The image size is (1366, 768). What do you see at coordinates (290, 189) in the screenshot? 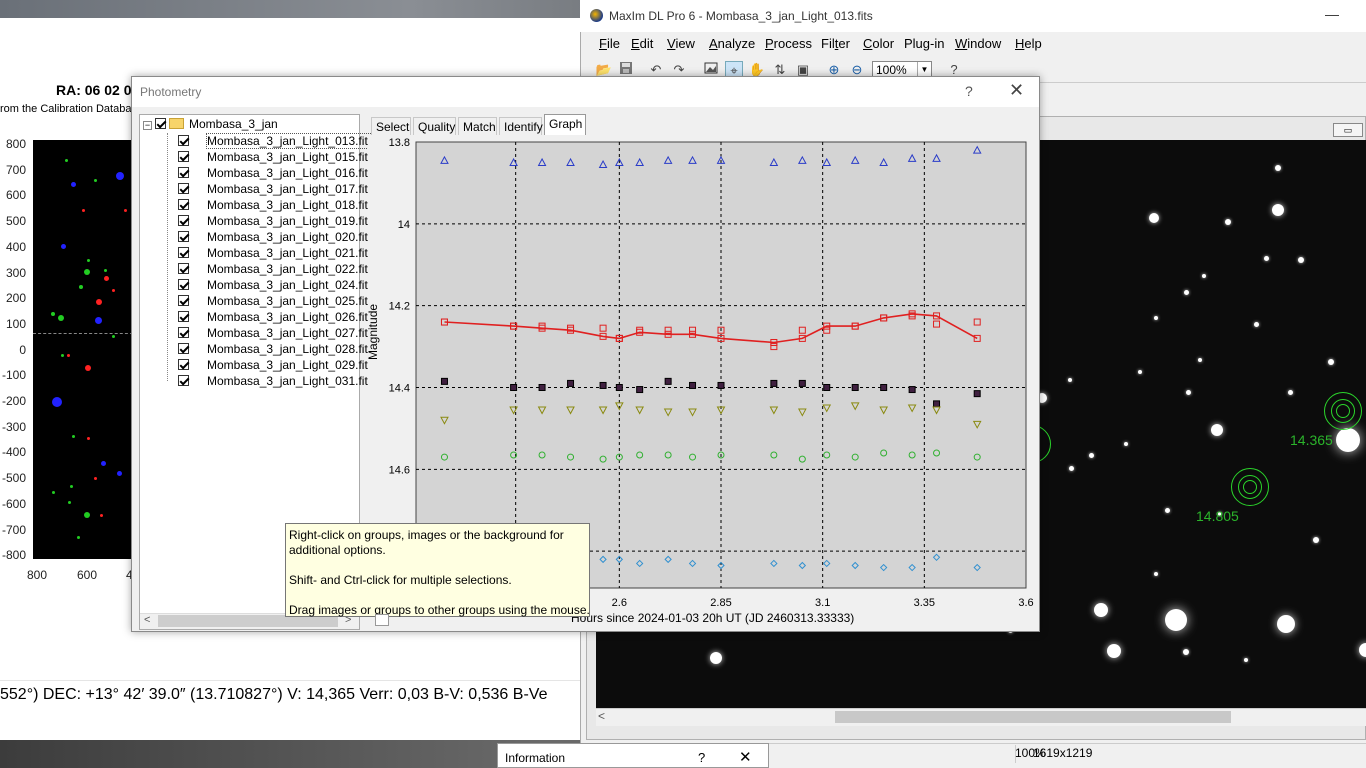
I see `image-file-label: Mombasa_3_jan_Light_017.fits` at bounding box center [290, 189].